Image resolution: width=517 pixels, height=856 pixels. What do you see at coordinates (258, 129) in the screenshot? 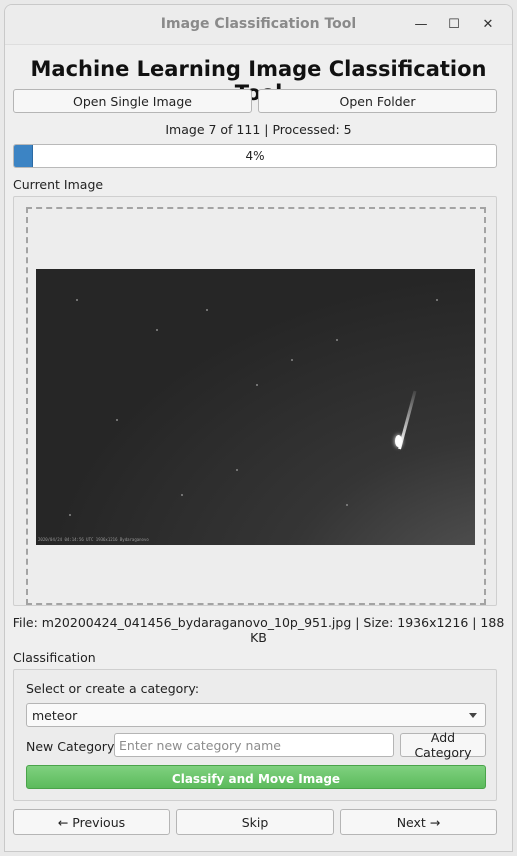
I see `status-text: Image 7 of 111 | Processed: 5` at bounding box center [258, 129].